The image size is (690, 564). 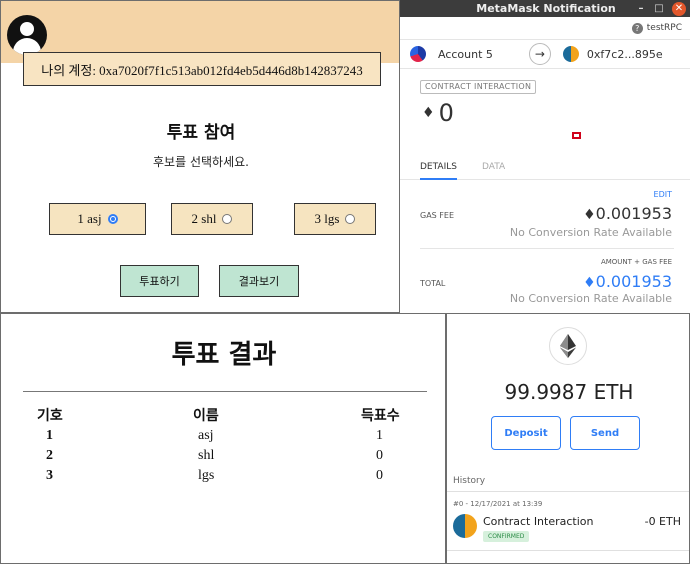 What do you see at coordinates (539, 54) in the screenshot?
I see `arrow-right-icon: →` at bounding box center [539, 54].